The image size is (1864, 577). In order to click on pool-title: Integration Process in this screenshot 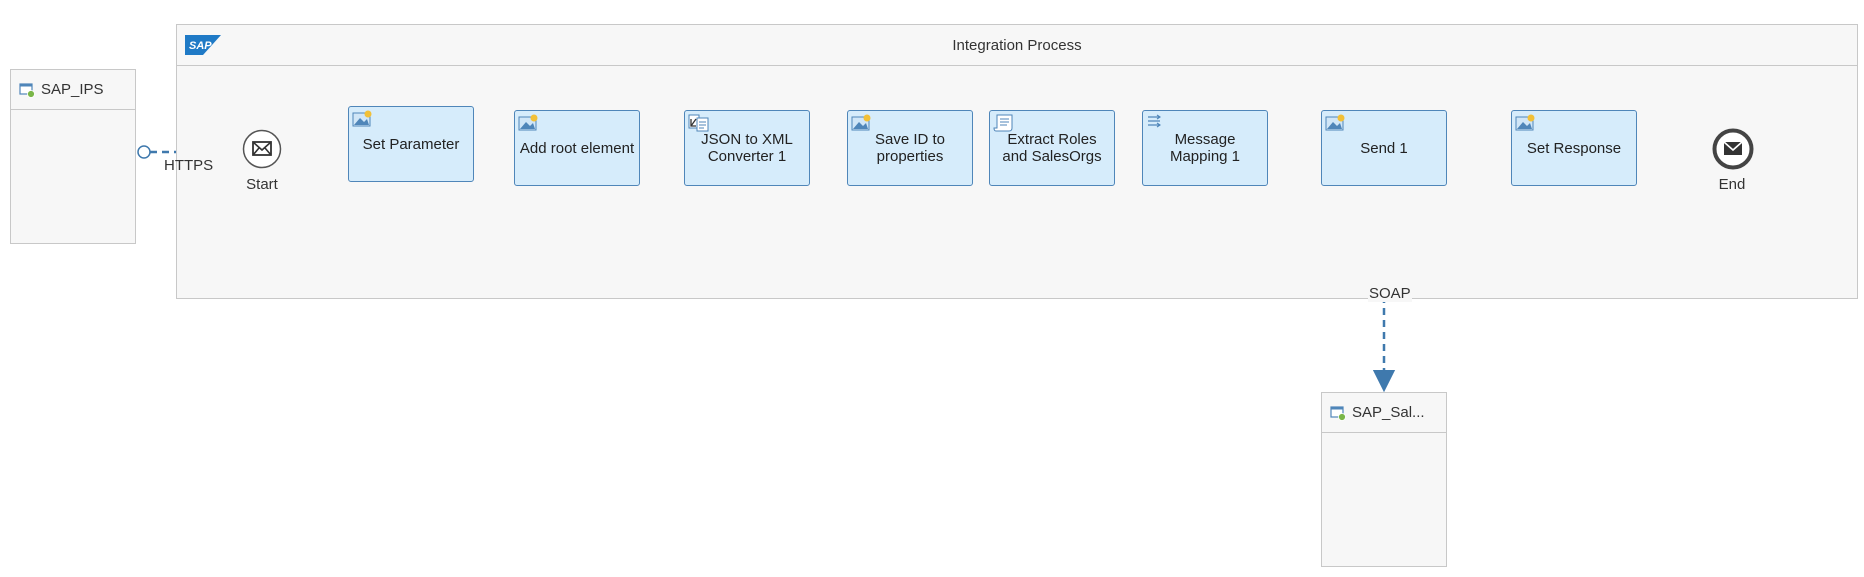, I will do `click(1017, 45)`.